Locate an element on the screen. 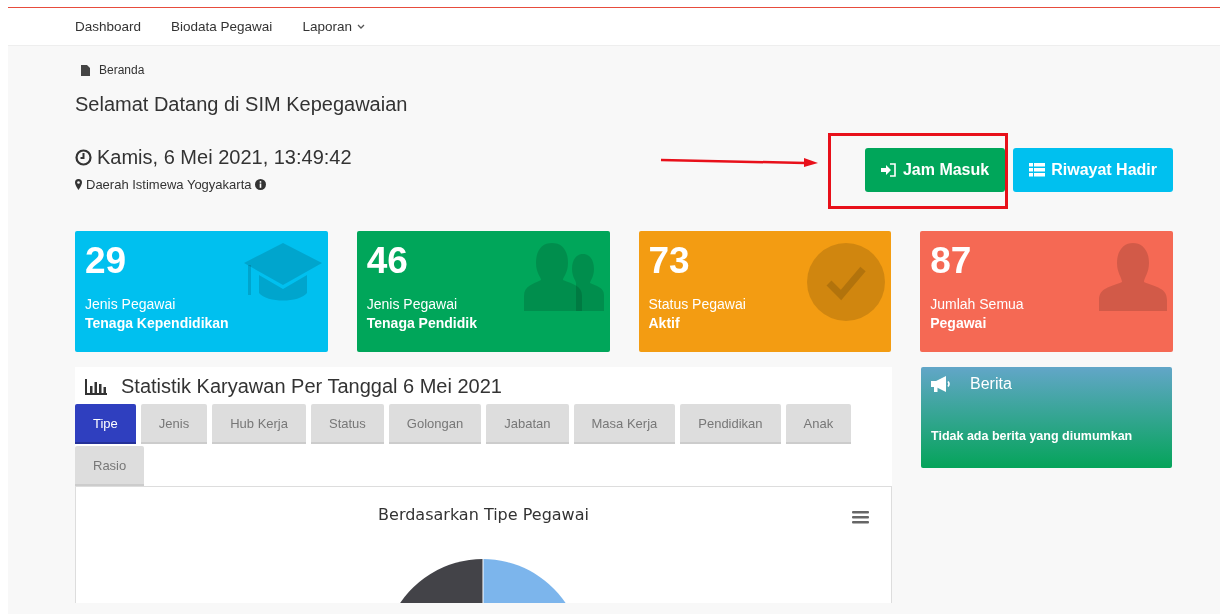 The height and width of the screenshot is (614, 1220). location-text: Daerah Istimewa Yogyakarta is located at coordinates (169, 184).